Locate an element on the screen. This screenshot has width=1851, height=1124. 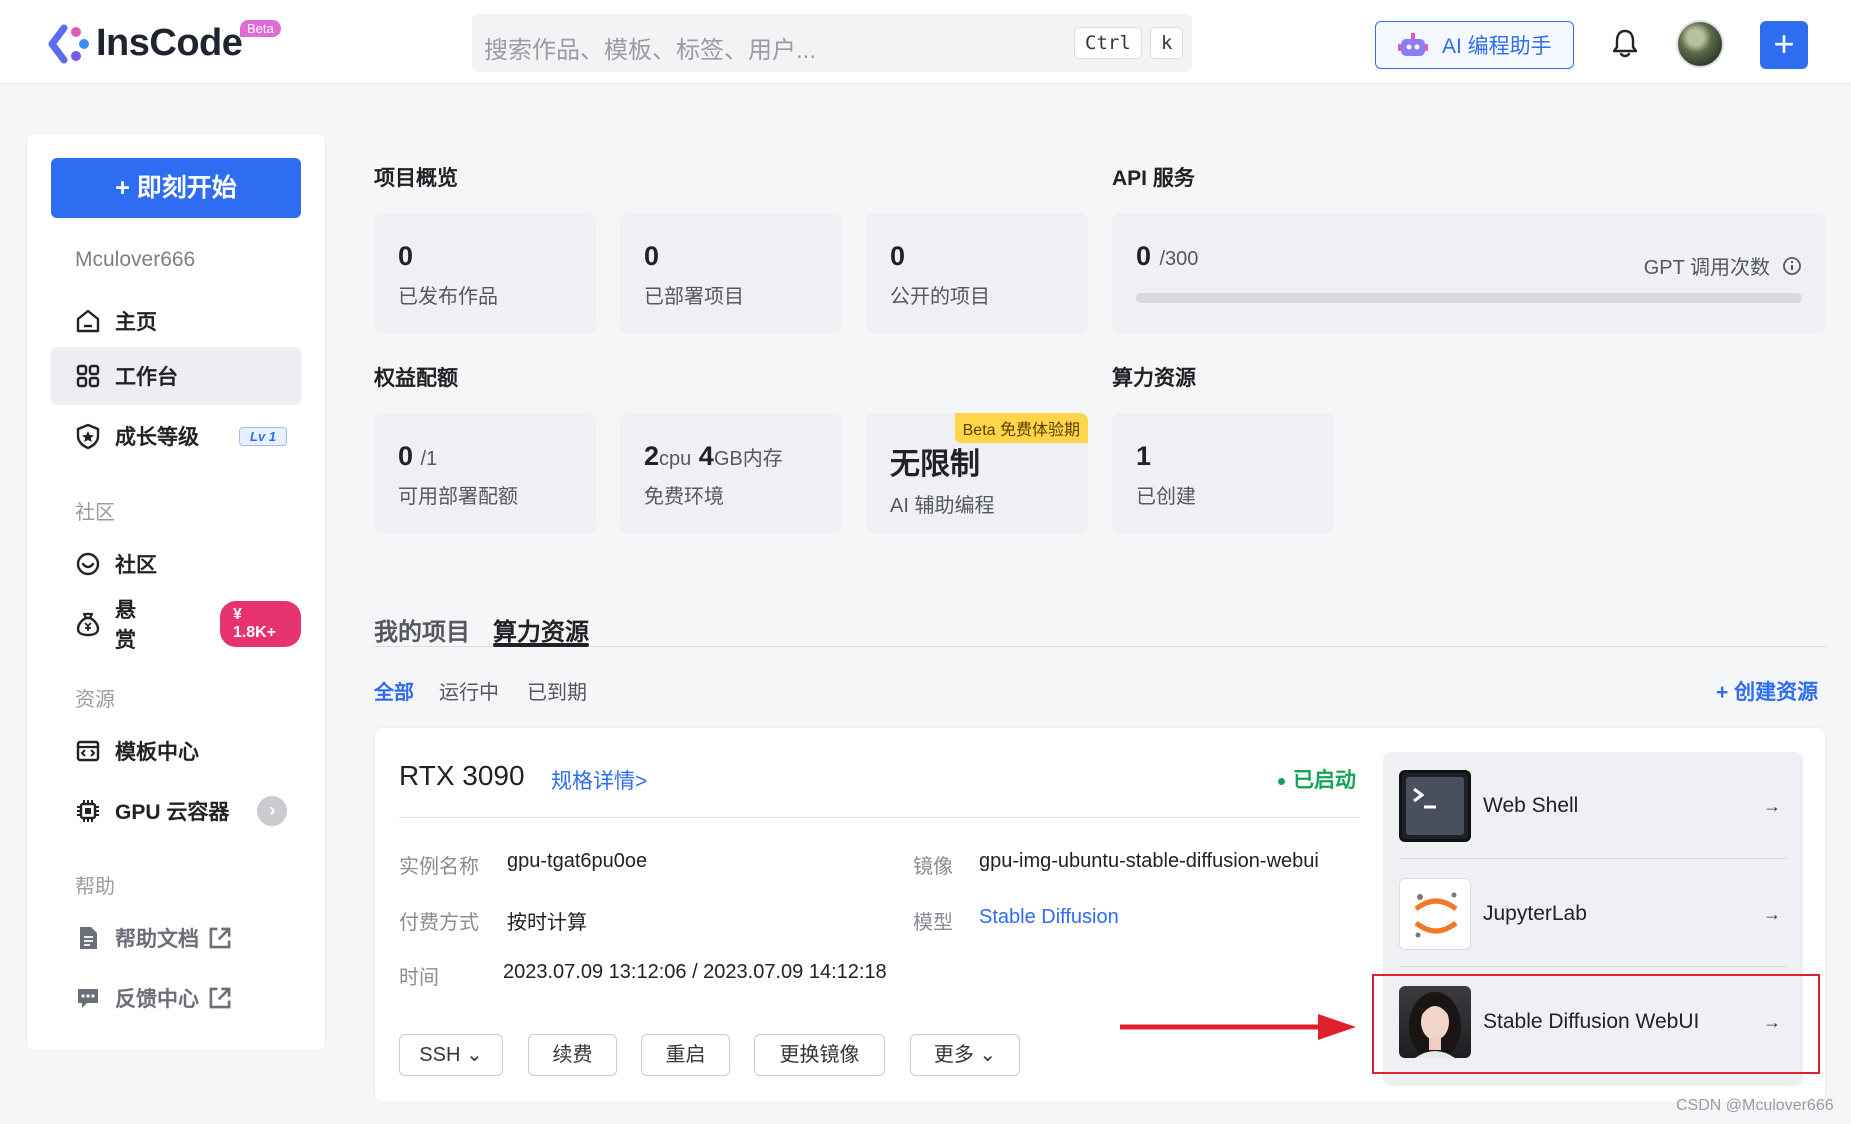
renew-button: 续费 is located at coordinates (572, 1055).